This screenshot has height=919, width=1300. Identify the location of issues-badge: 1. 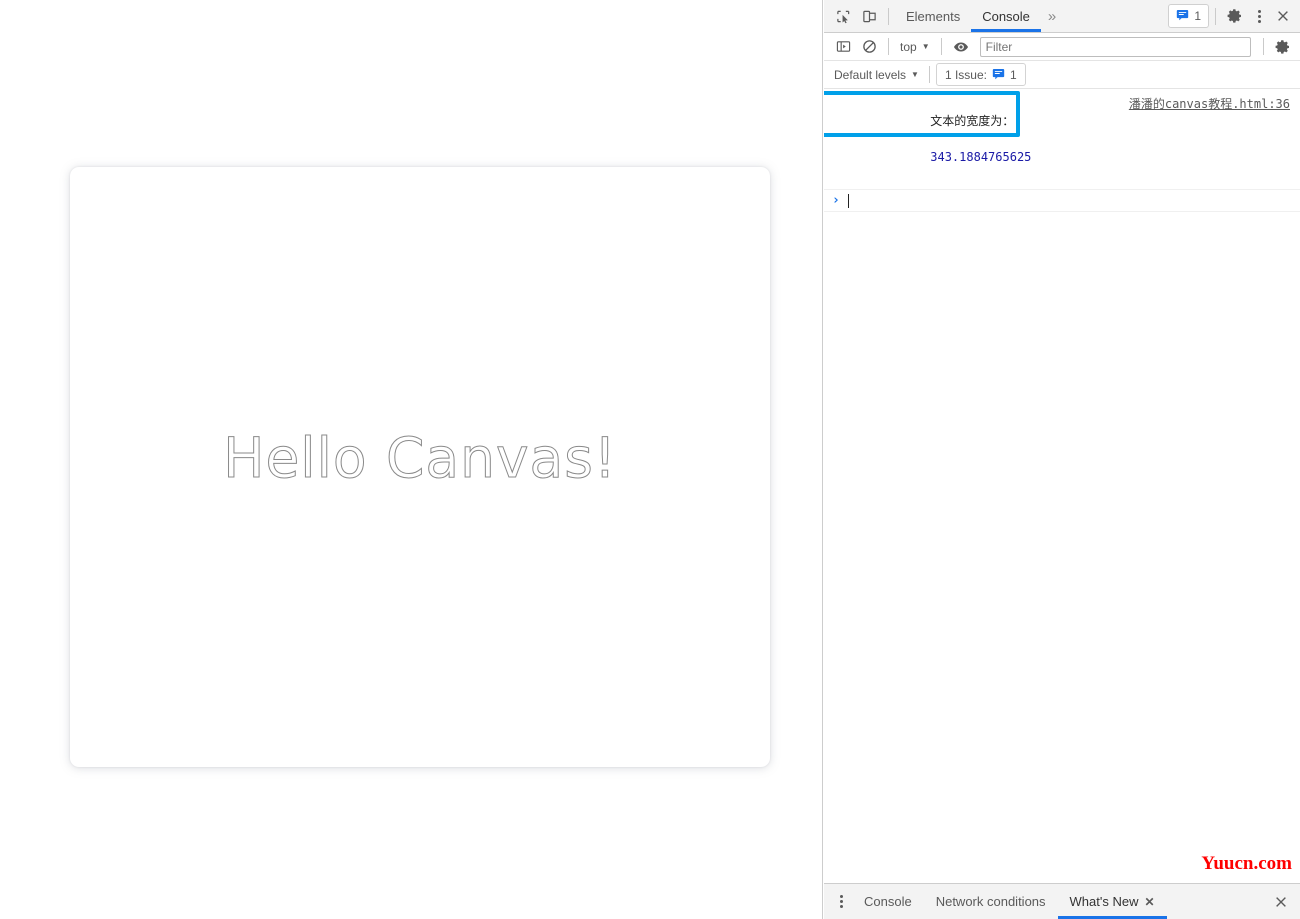
(1188, 16).